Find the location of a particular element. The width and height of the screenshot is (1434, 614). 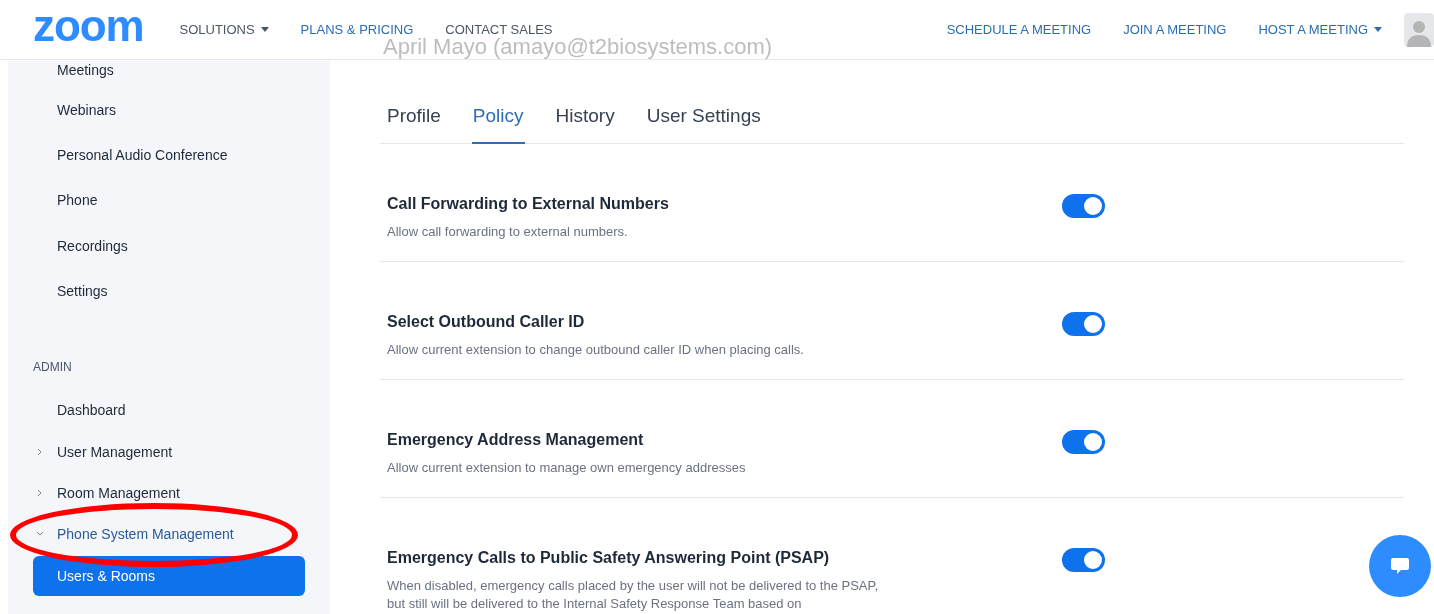

nav-link: HOST A MEETING is located at coordinates (1320, 29).